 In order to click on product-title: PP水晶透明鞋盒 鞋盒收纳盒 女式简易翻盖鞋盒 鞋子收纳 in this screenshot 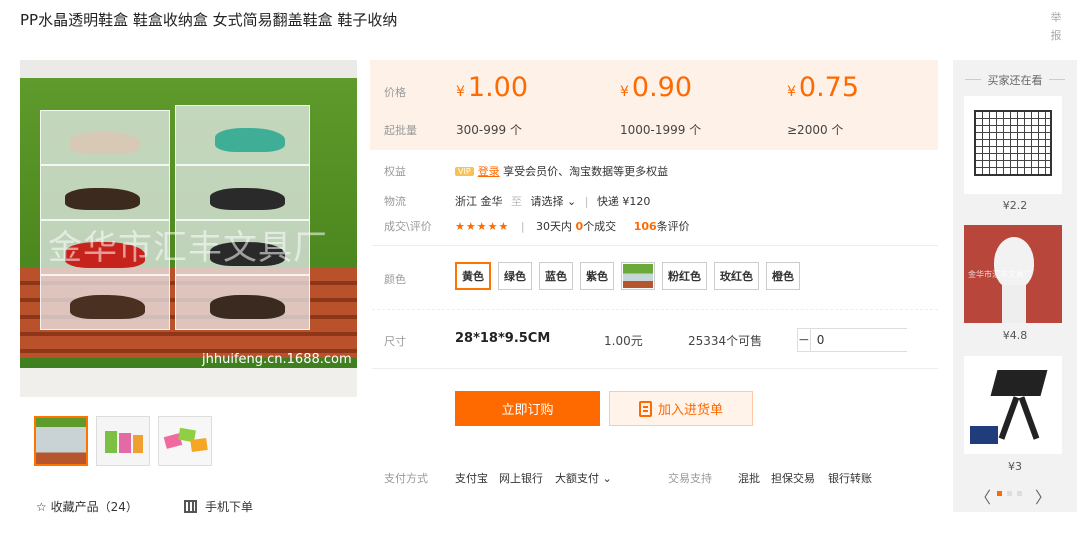, I will do `click(209, 20)`.